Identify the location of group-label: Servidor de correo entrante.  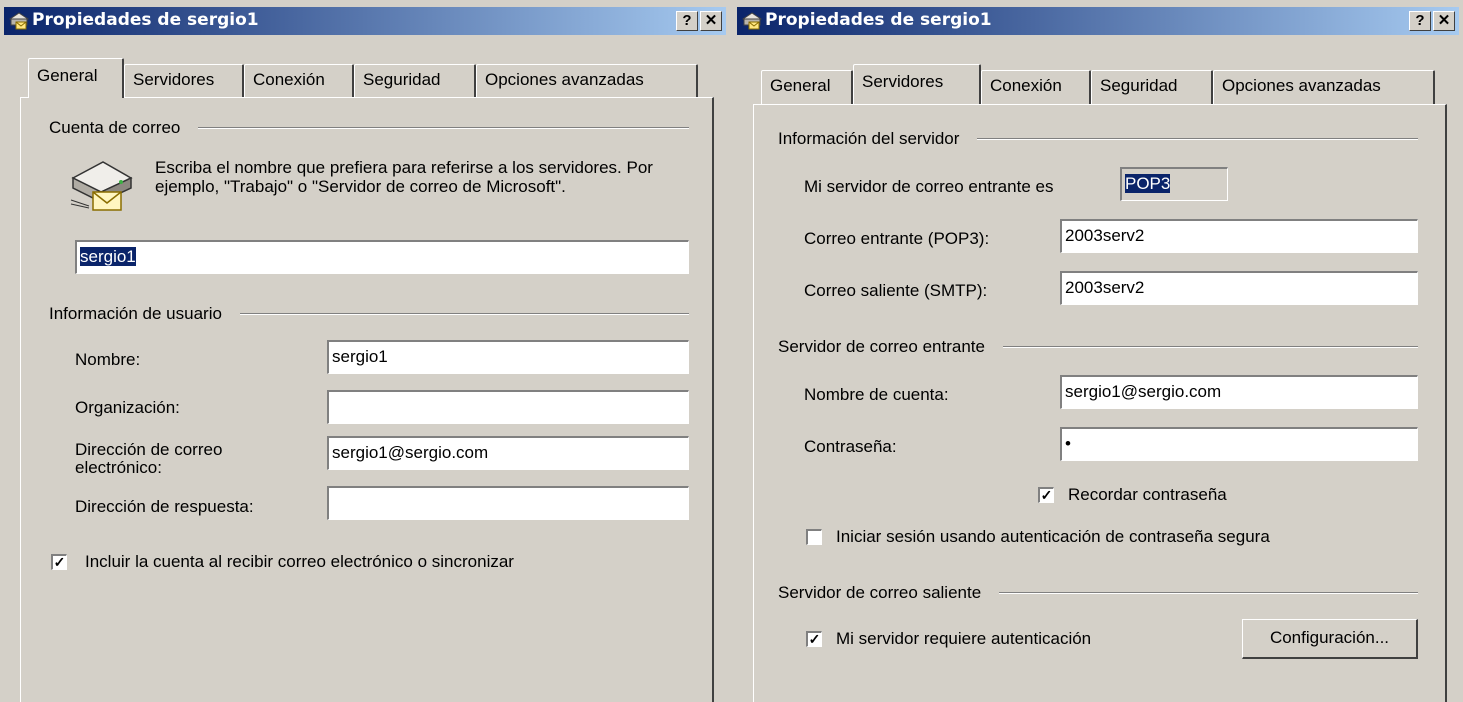
(881, 346).